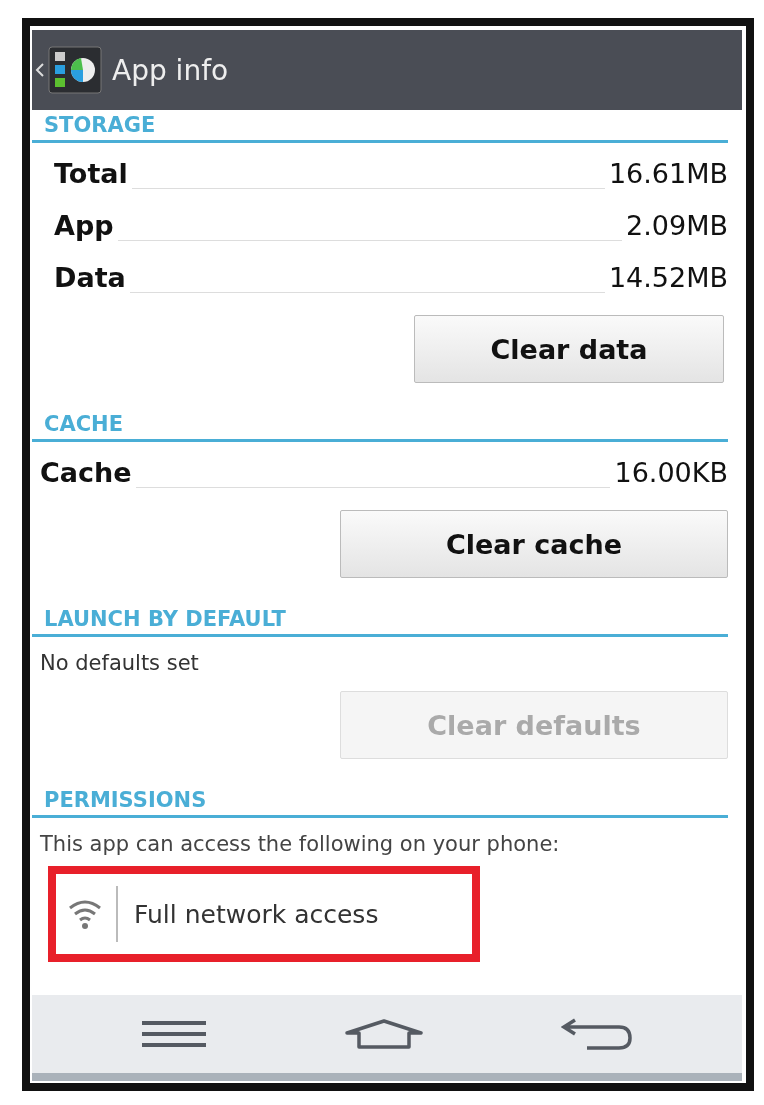 This screenshot has width=764, height=1105. Describe the element at coordinates (569, 349) in the screenshot. I see `action-button: Clear data` at that location.